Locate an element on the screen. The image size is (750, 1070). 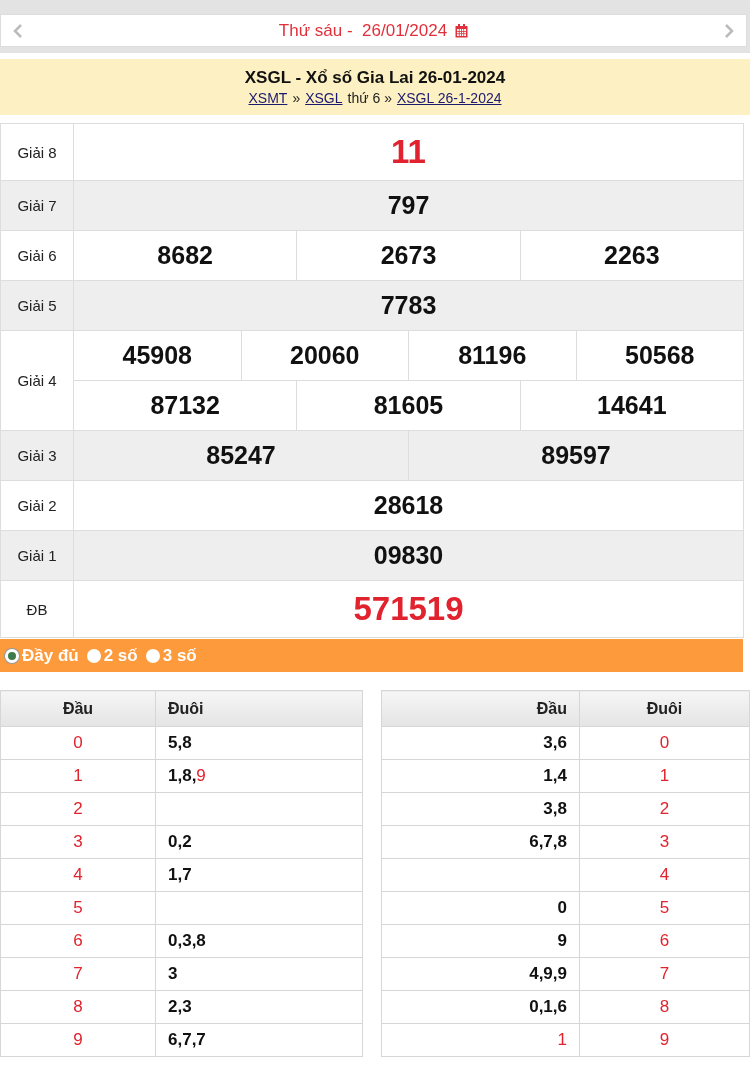
date-label: Thứ sáu - 26/01/2024 is located at coordinates (363, 30).